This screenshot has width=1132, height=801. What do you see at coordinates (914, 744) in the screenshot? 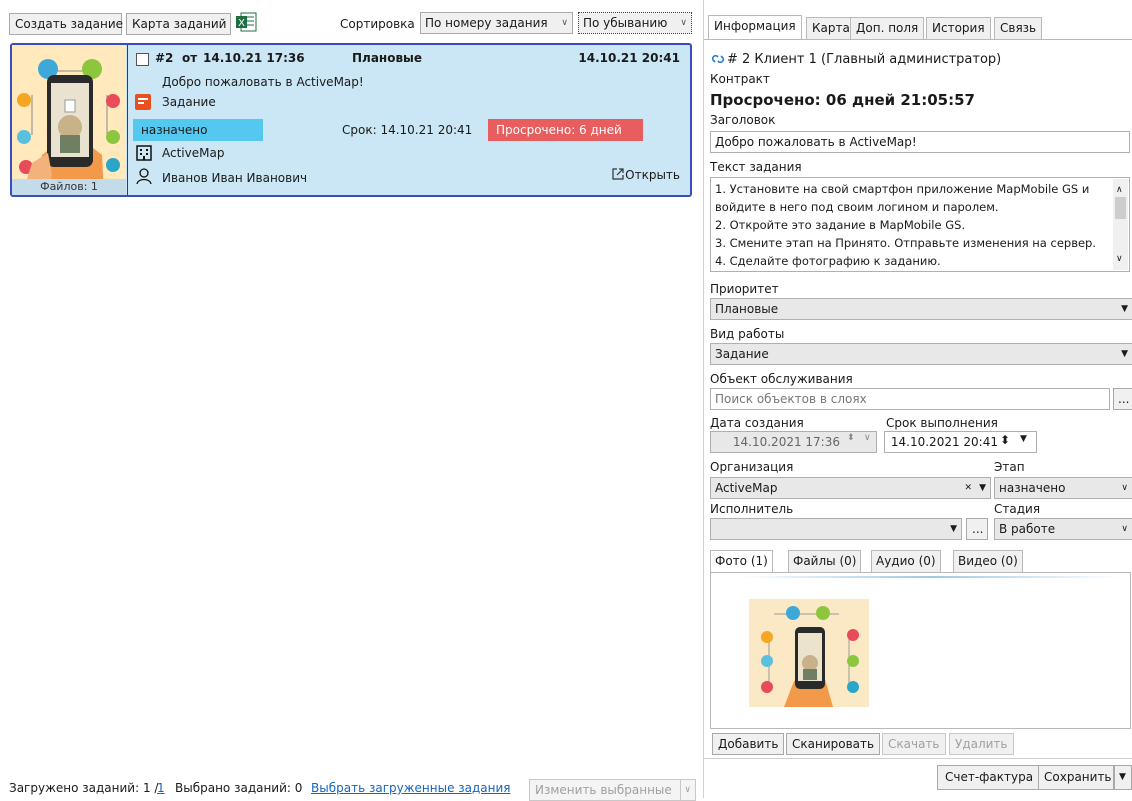
I see `download-button: Скачать` at bounding box center [914, 744].